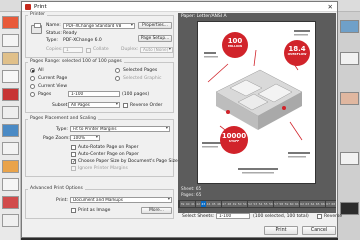  What do you see at coordinates (53, 25) in the screenshot?
I see `printer-name-label: Name:` at bounding box center [53, 25].